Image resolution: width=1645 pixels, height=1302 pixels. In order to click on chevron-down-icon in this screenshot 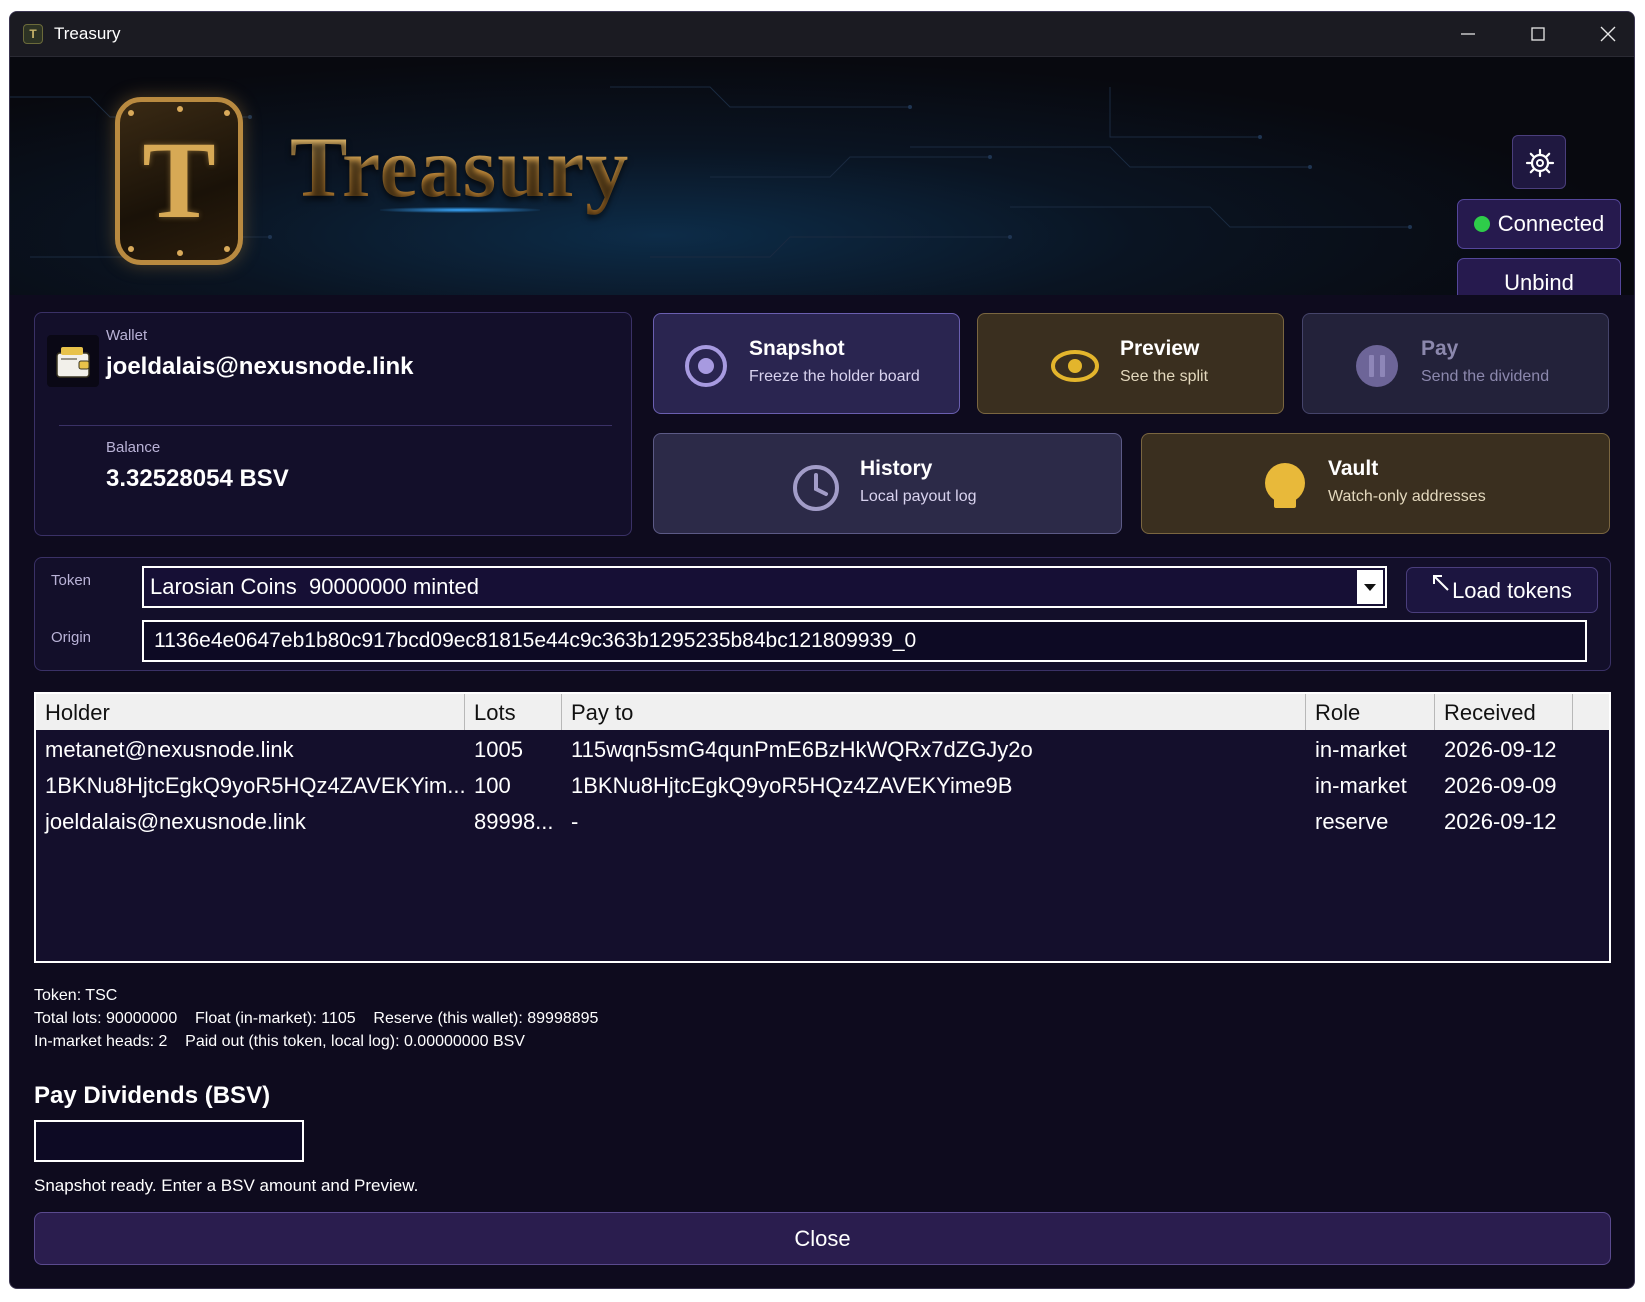, I will do `click(1370, 587)`.